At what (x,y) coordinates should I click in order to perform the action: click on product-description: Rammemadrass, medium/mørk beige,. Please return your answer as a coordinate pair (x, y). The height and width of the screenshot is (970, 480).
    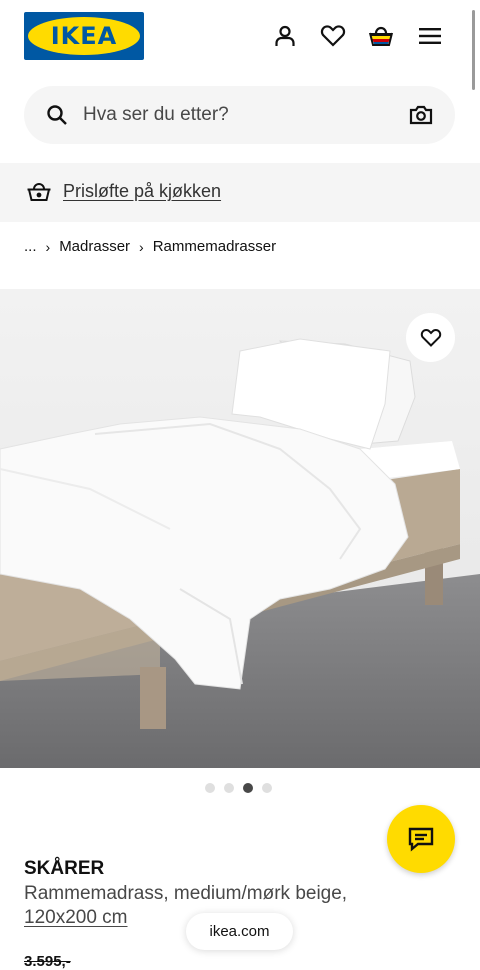
    Looking at the image, I should click on (186, 893).